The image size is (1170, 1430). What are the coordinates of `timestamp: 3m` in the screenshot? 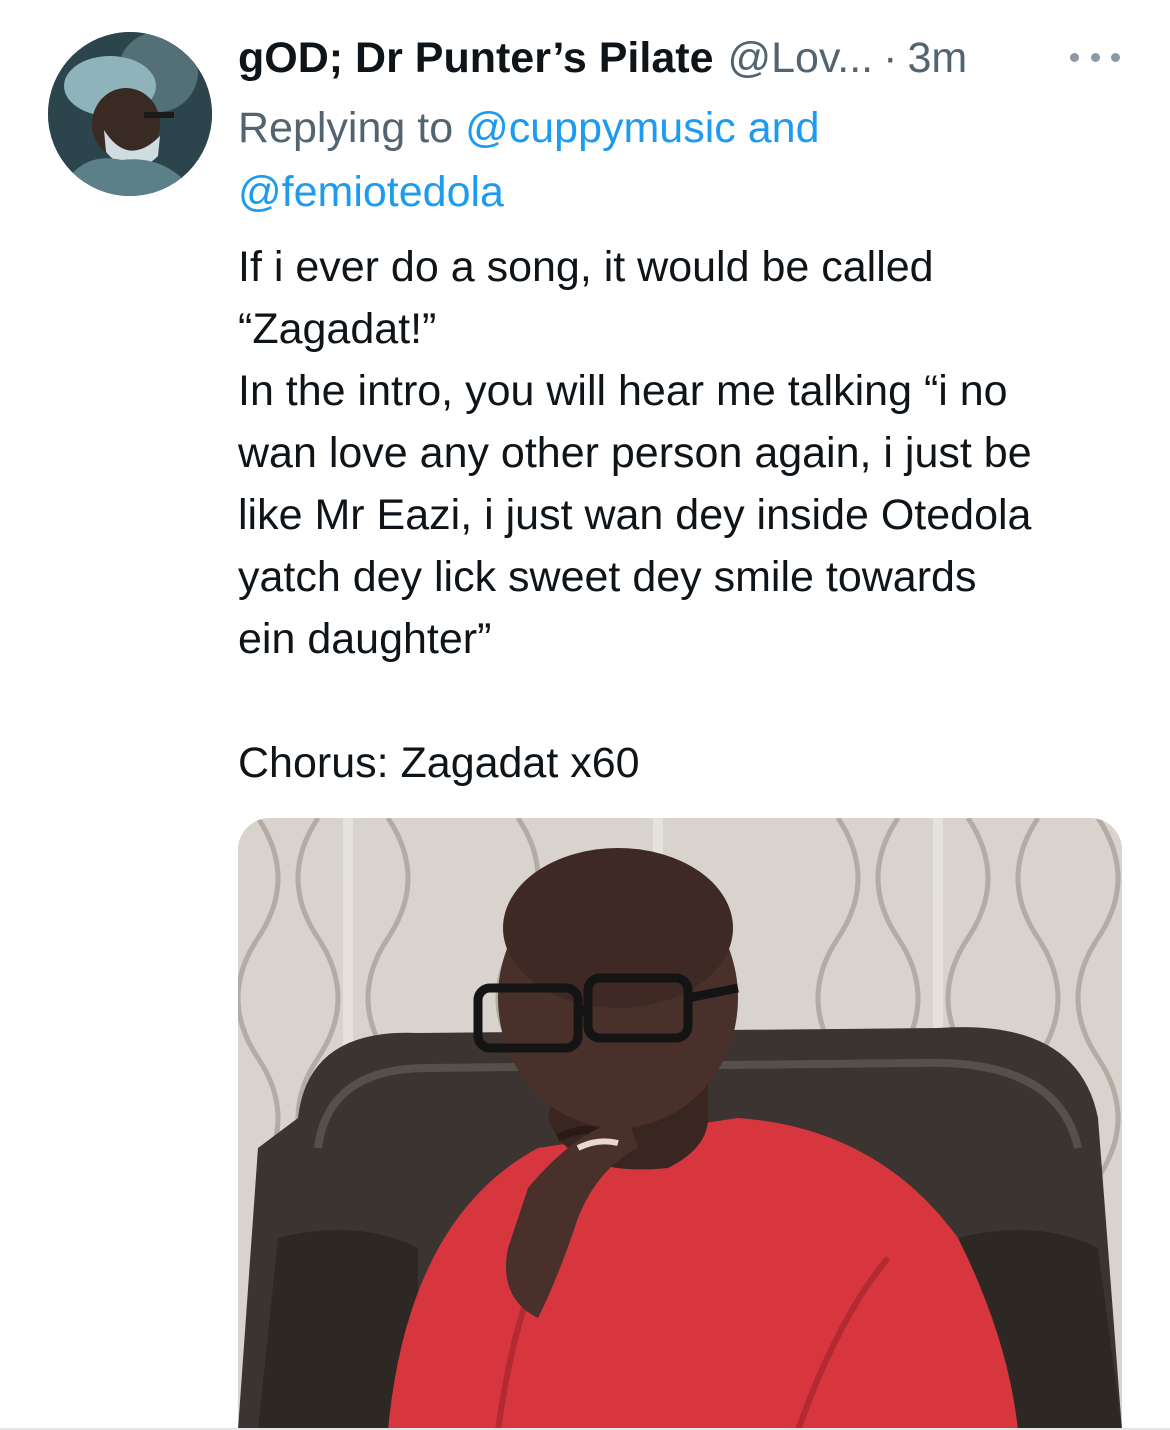 It's located at (937, 58).